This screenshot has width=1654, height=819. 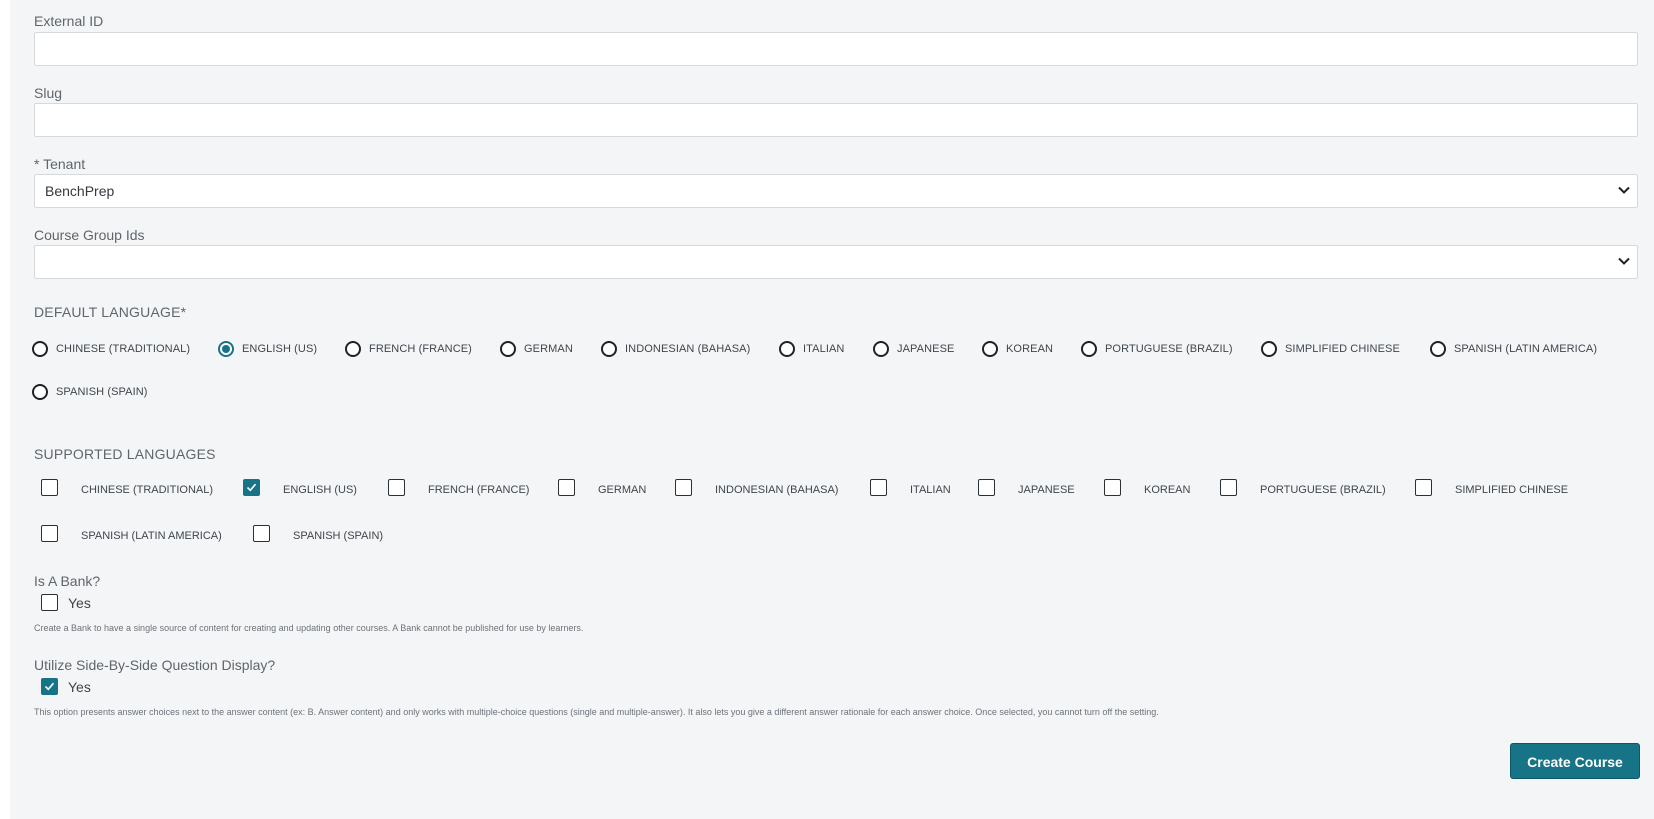 I want to click on supported-language-option-indonesian-bahasa: INDONESIAN (BAHASA), so click(x=756, y=487).